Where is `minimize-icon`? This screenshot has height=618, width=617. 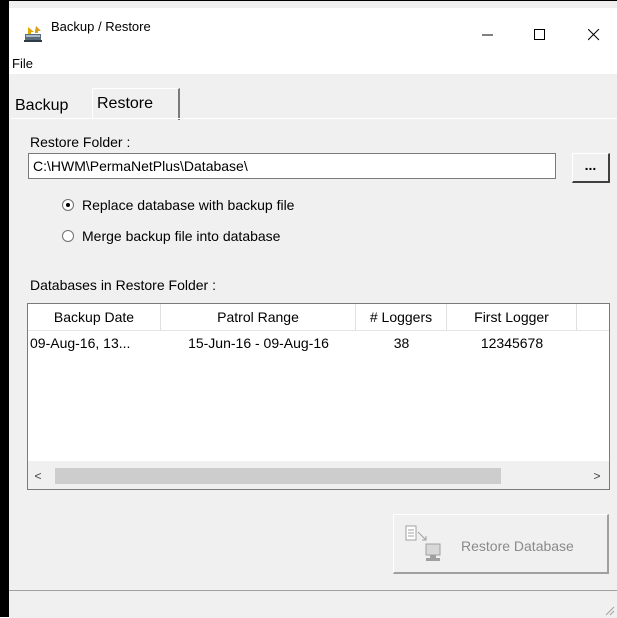 minimize-icon is located at coordinates (487, 35).